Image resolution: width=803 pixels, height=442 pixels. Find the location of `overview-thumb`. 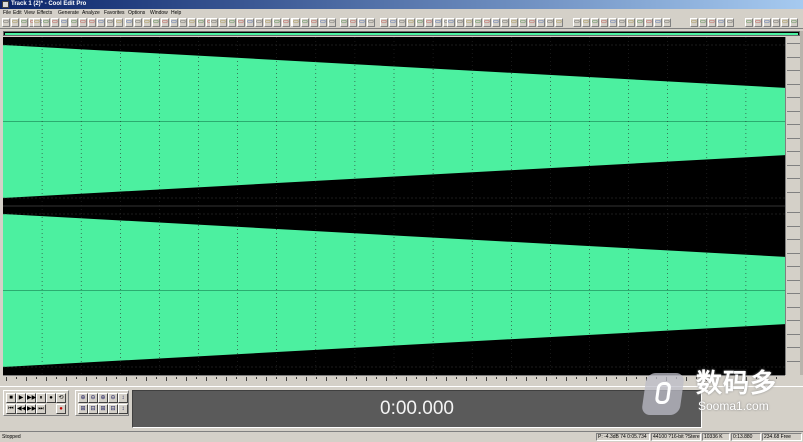

overview-thumb is located at coordinates (401, 34).